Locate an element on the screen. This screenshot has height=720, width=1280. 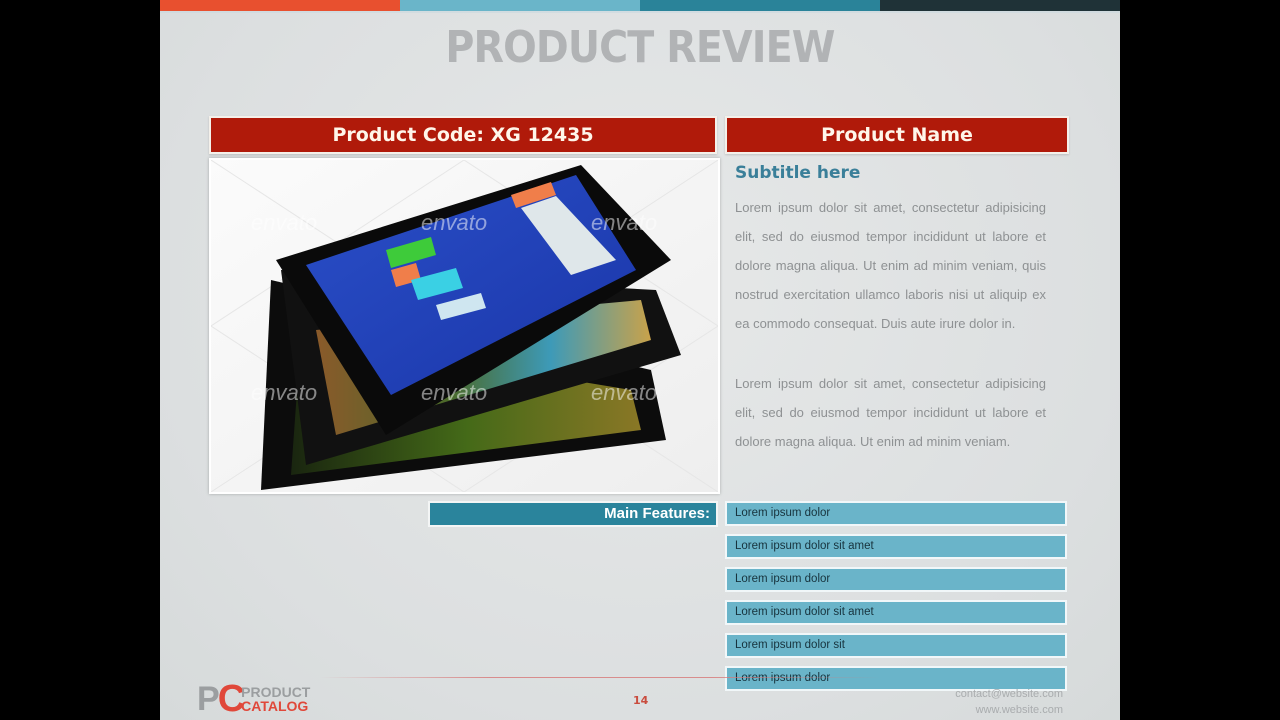
top-bar-segment-red is located at coordinates (280, 5).